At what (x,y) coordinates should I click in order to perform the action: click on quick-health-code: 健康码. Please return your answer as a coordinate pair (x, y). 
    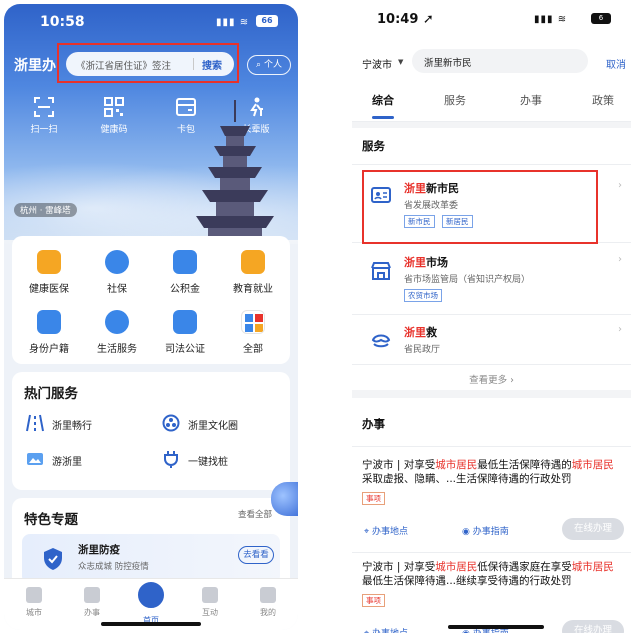
    Looking at the image, I should click on (114, 115).